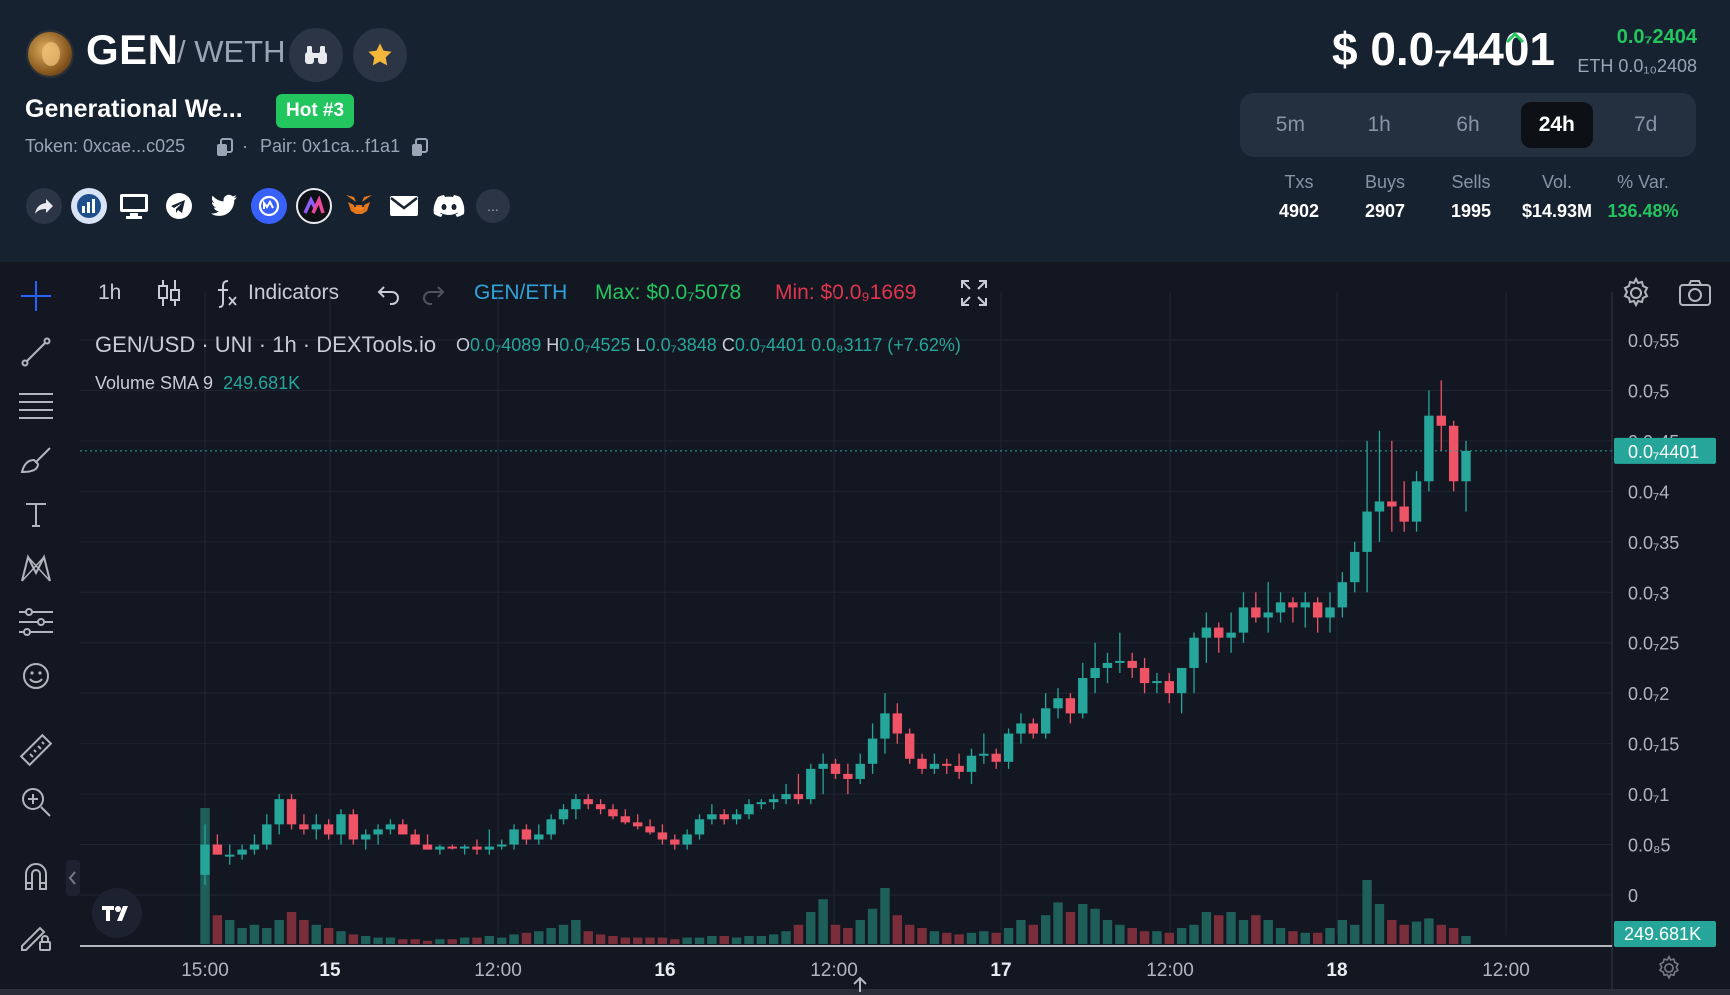  What do you see at coordinates (225, 148) in the screenshot?
I see `copy-token-address-icon` at bounding box center [225, 148].